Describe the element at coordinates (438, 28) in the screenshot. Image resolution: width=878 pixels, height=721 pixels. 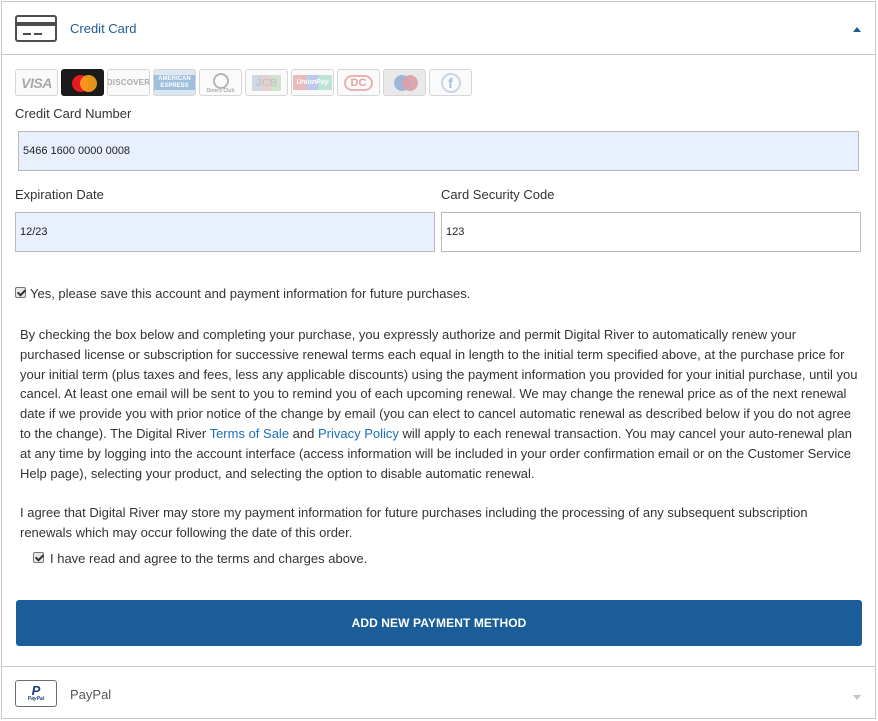
I see `credit-card-header: Credit Card` at that location.